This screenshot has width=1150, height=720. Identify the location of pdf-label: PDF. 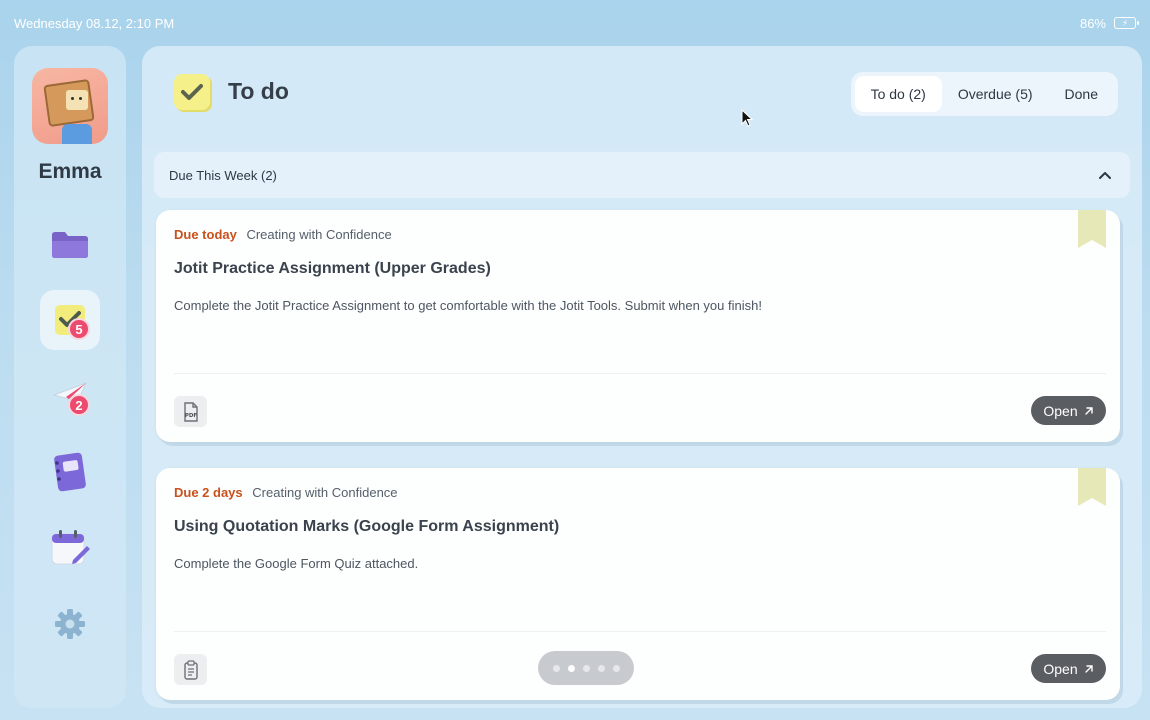
(190, 416).